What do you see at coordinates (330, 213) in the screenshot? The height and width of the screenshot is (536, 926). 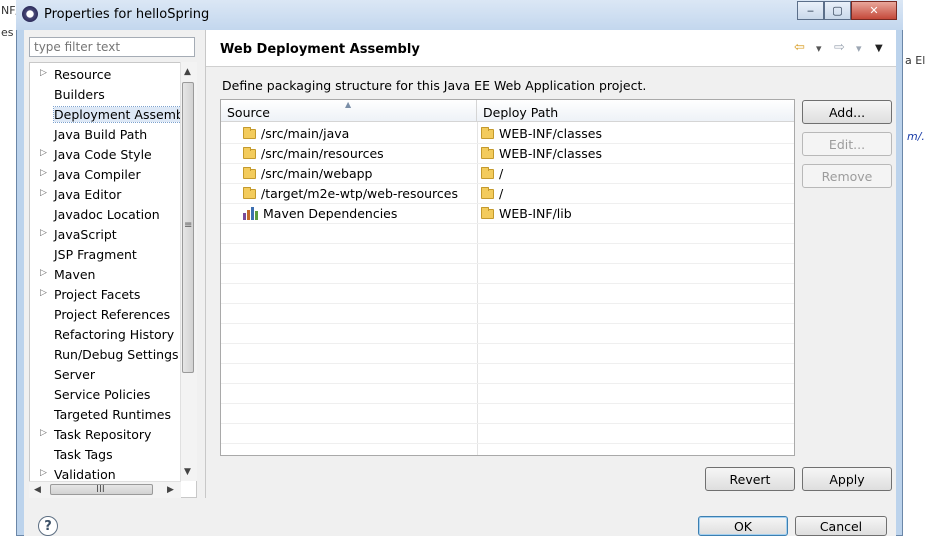 I see `row-source: Maven Dependencies` at bounding box center [330, 213].